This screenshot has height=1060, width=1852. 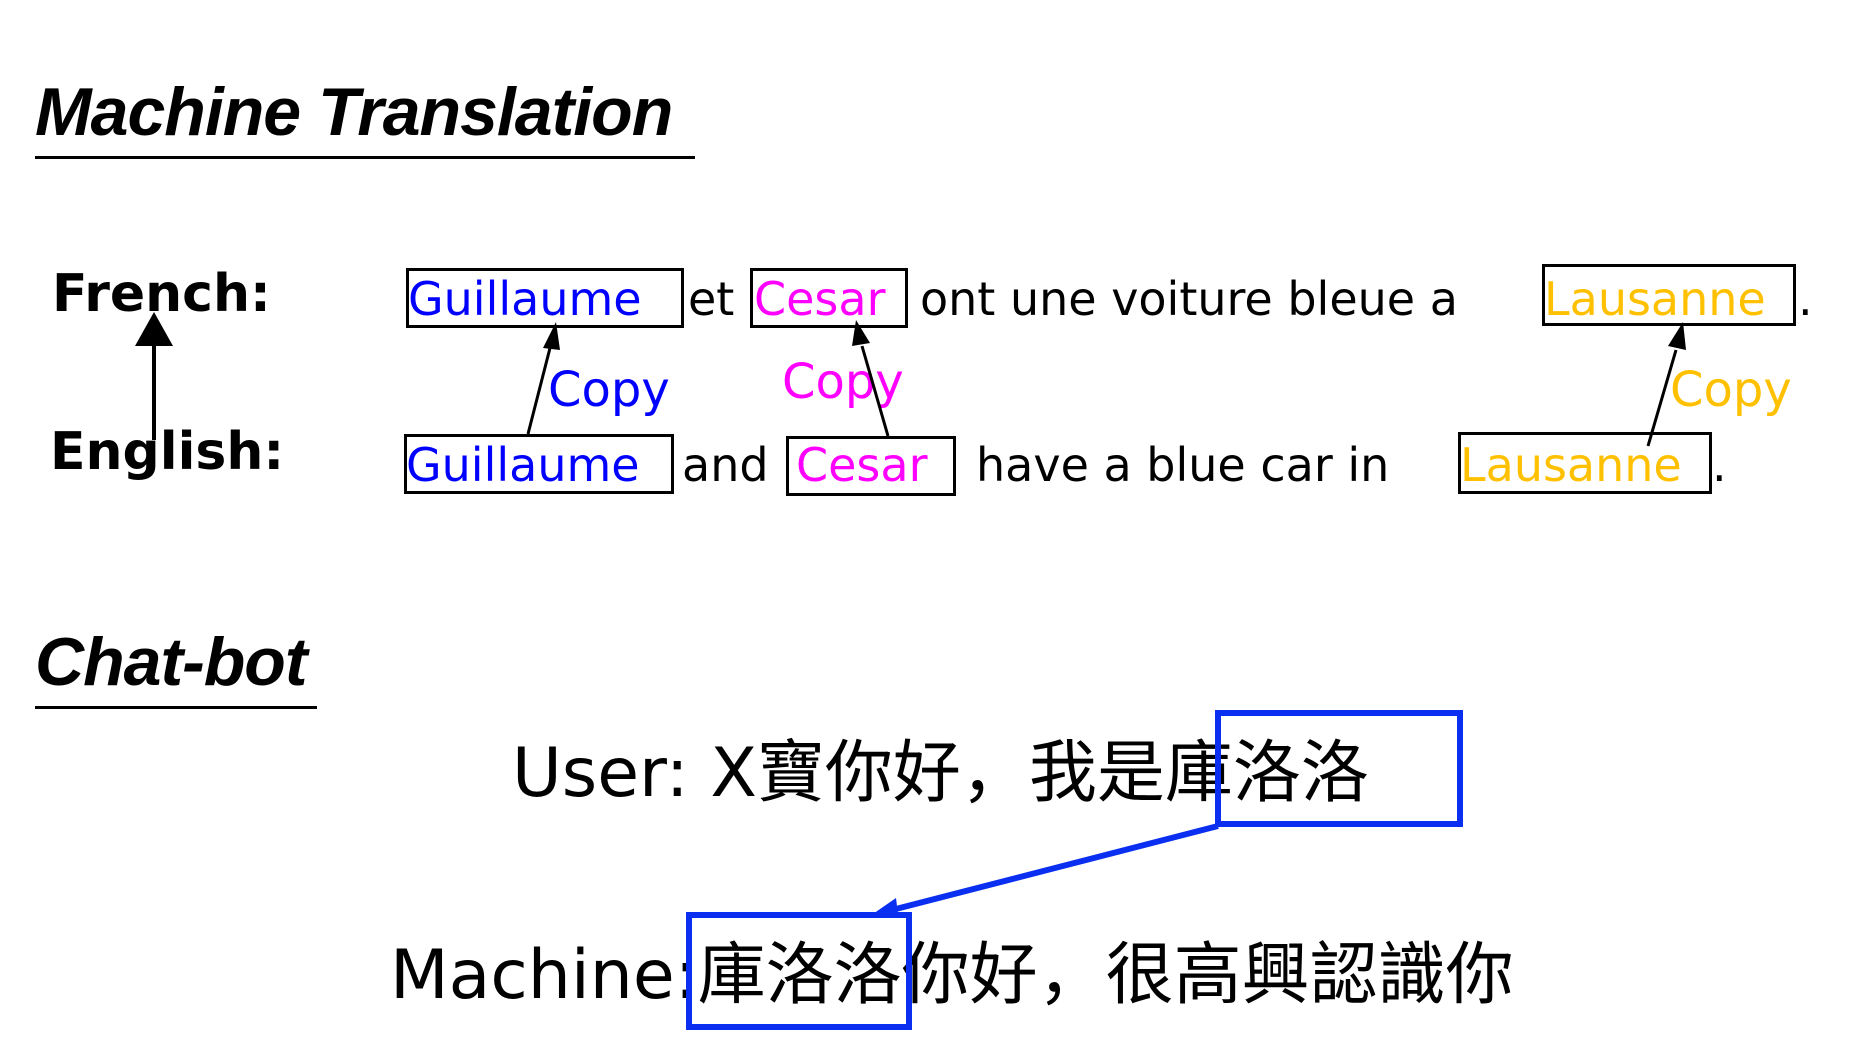 I want to click on english-to-french-arrow-icon, so click(x=154, y=376).